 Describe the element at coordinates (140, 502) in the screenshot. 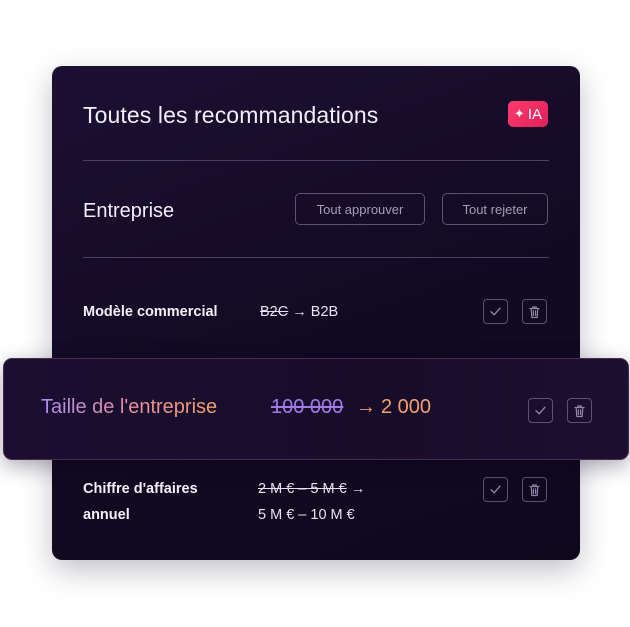

I see `row-label-annual-revenue: Chiffre d'affaires annuel` at that location.